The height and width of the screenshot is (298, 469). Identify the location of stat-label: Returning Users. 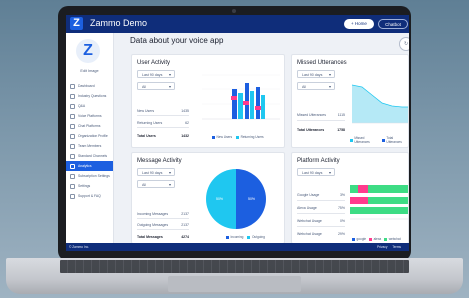
(150, 123).